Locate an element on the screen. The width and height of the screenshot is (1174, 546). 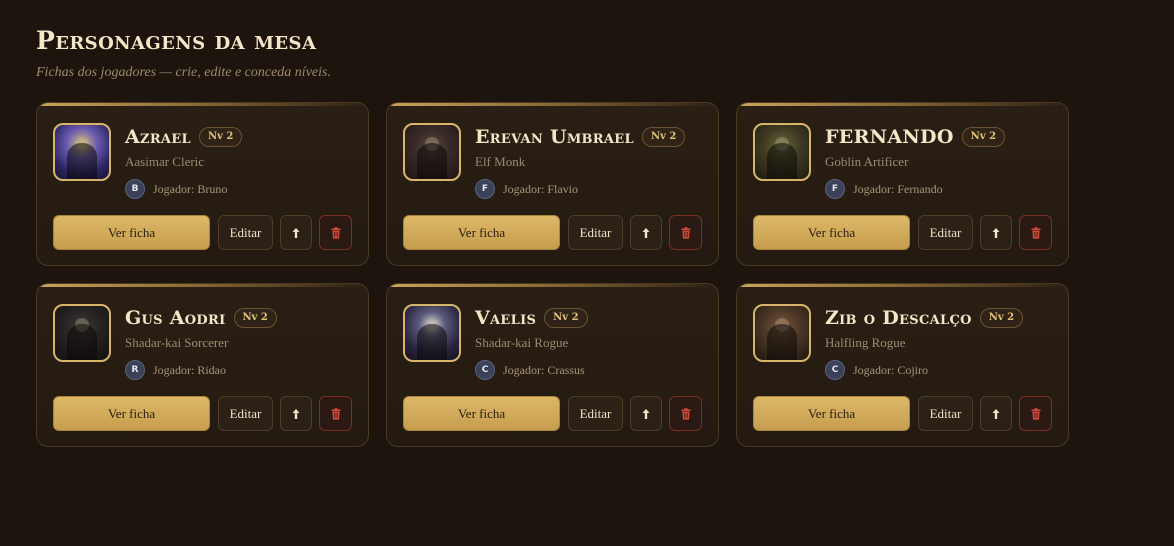
player-label: Jogador: Crassus is located at coordinates (544, 369).